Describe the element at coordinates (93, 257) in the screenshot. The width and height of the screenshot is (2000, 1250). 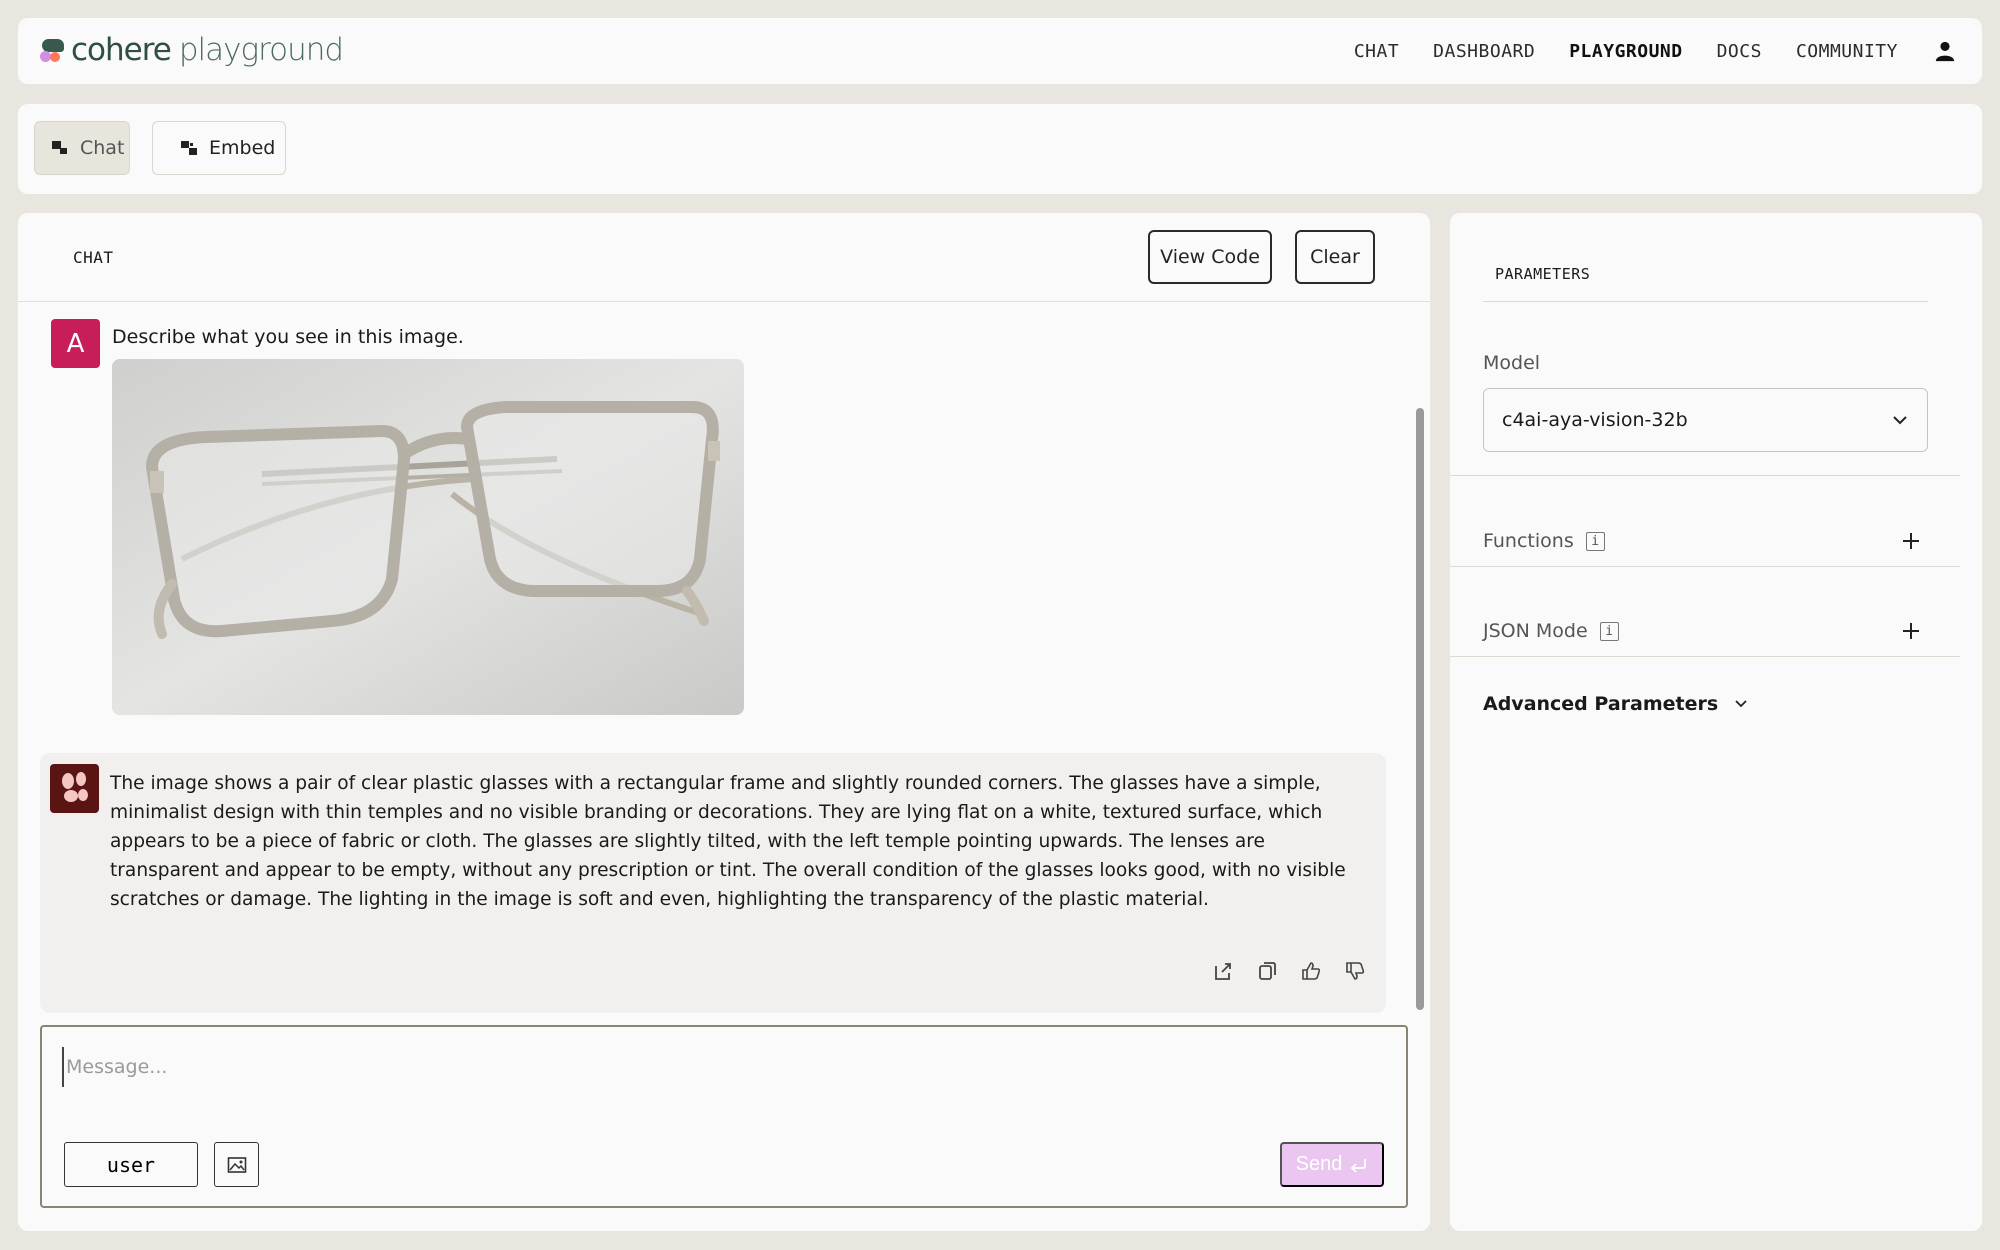
I see `chat-title: CHAT` at that location.